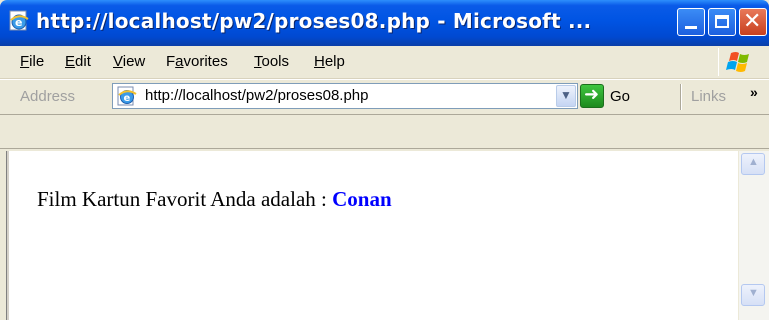 The height and width of the screenshot is (320, 769). I want to click on menu-tools: Tools, so click(271, 61).